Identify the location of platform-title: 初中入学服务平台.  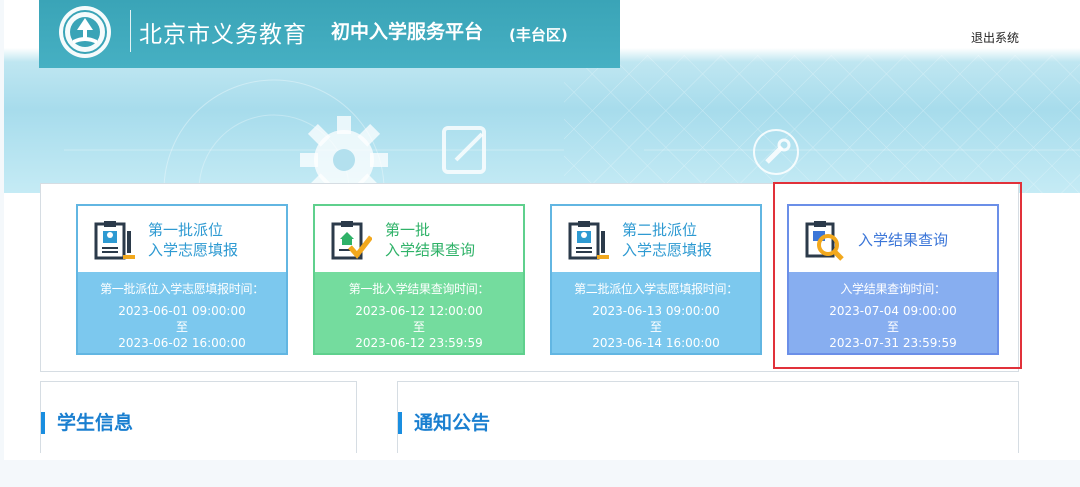
(407, 32).